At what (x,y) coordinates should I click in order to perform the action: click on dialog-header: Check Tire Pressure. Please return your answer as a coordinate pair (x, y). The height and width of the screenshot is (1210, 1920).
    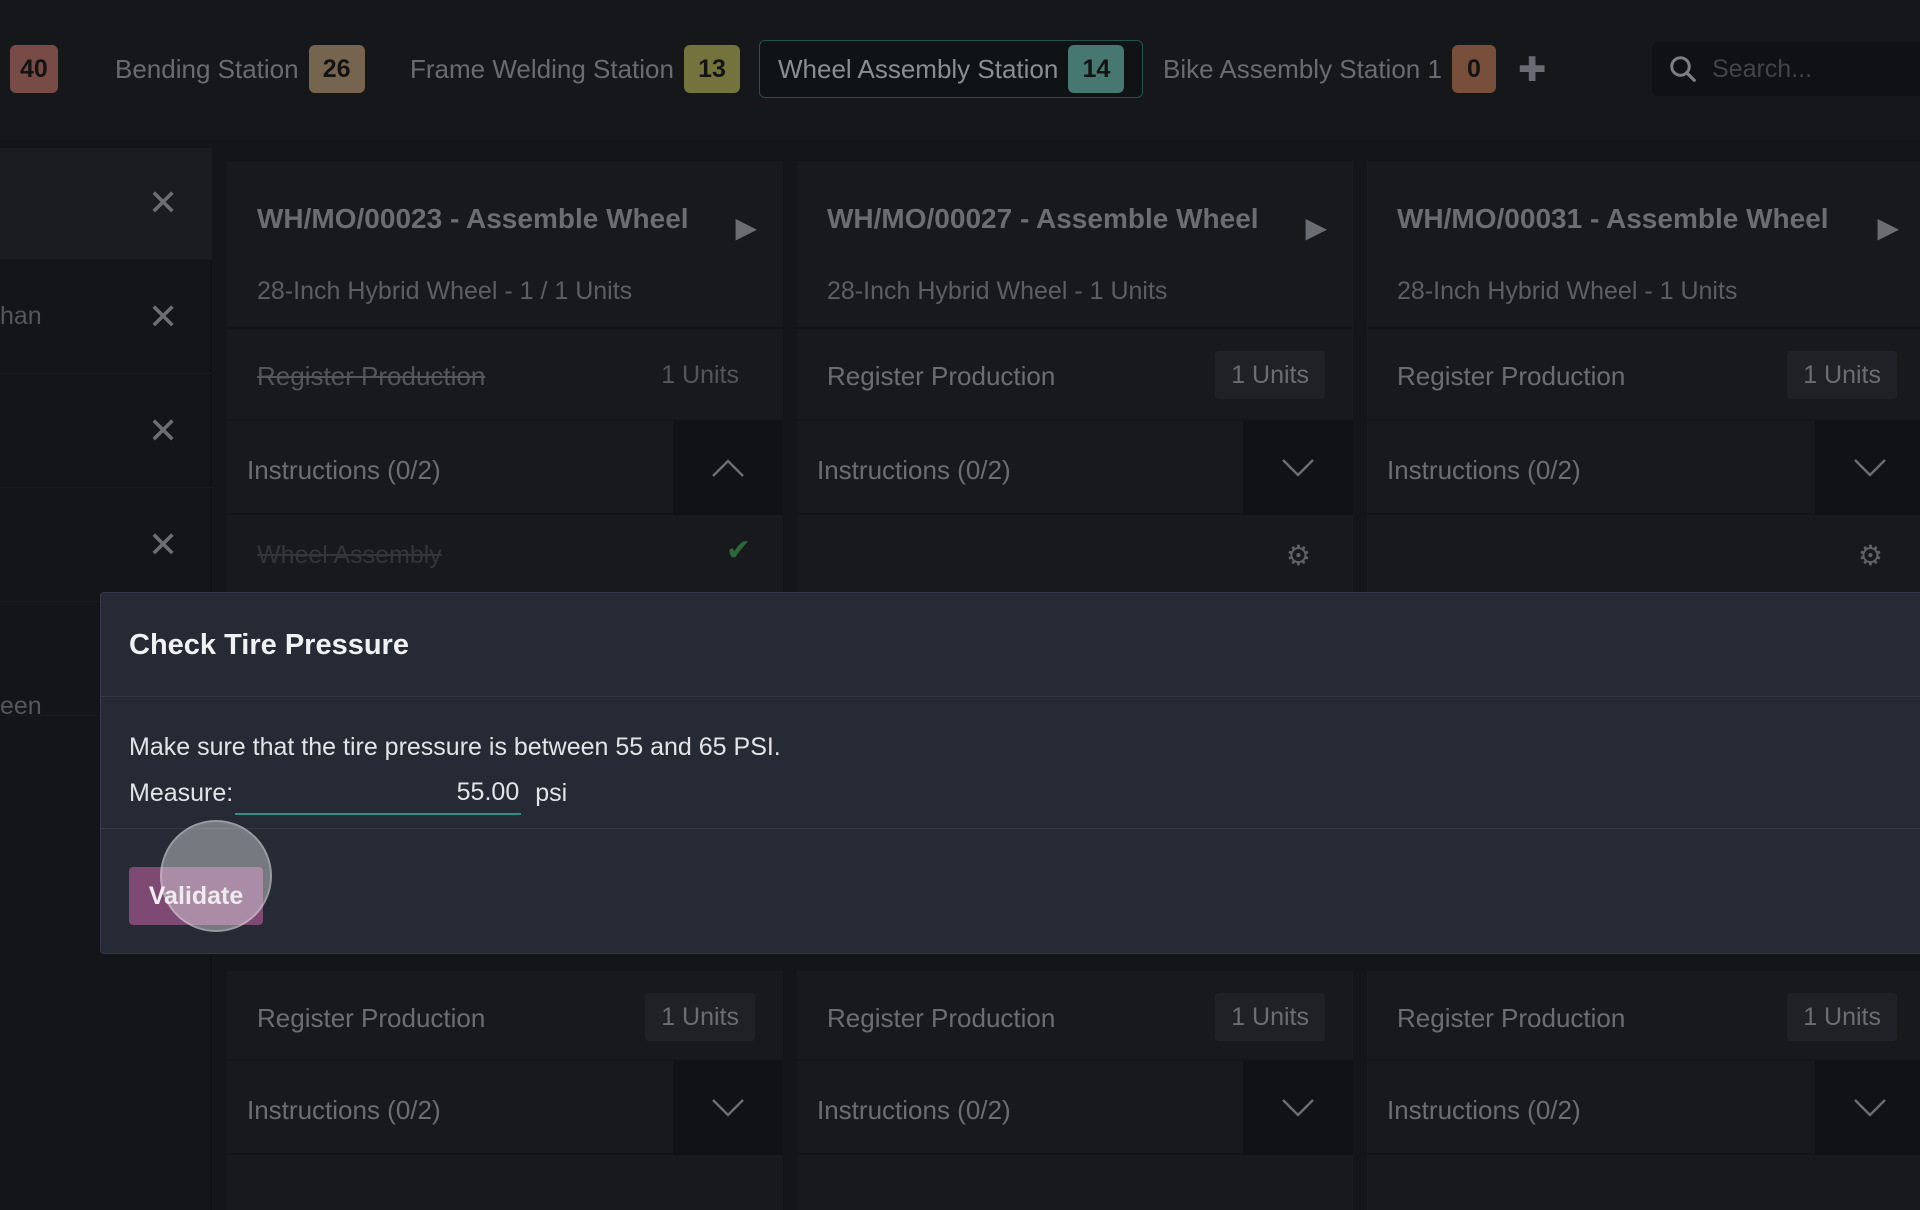
    Looking at the image, I should click on (1010, 645).